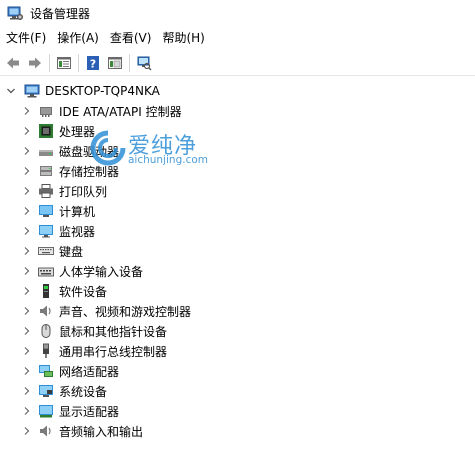 This screenshot has height=471, width=475. I want to click on tree-item-hid: 人体学输入设备, so click(237, 271).